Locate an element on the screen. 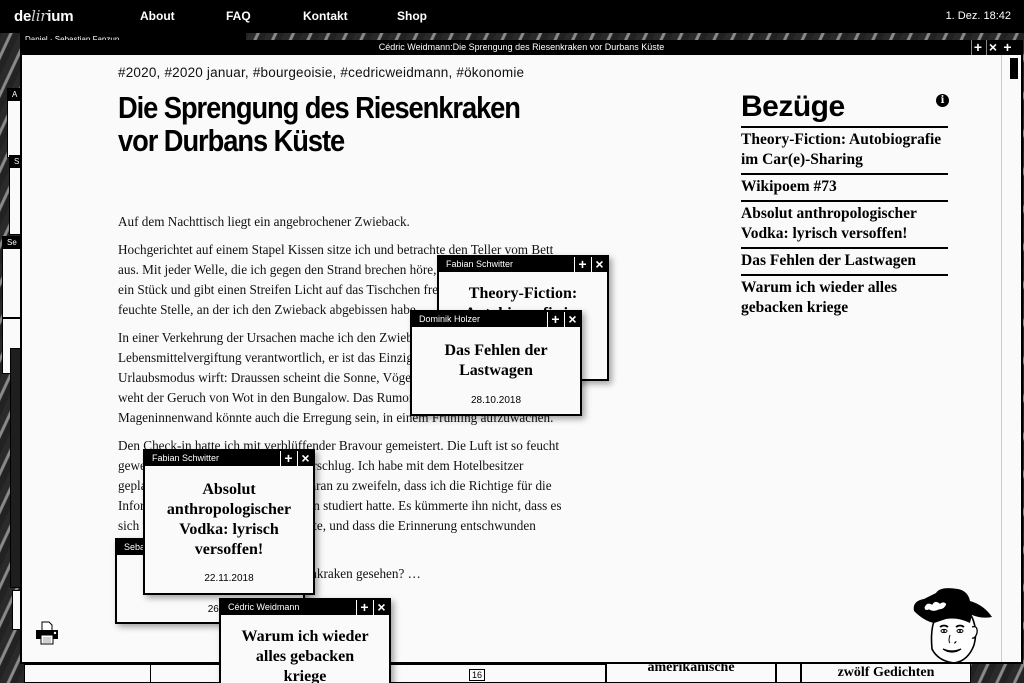  expand-button: + is located at coordinates (977, 47).